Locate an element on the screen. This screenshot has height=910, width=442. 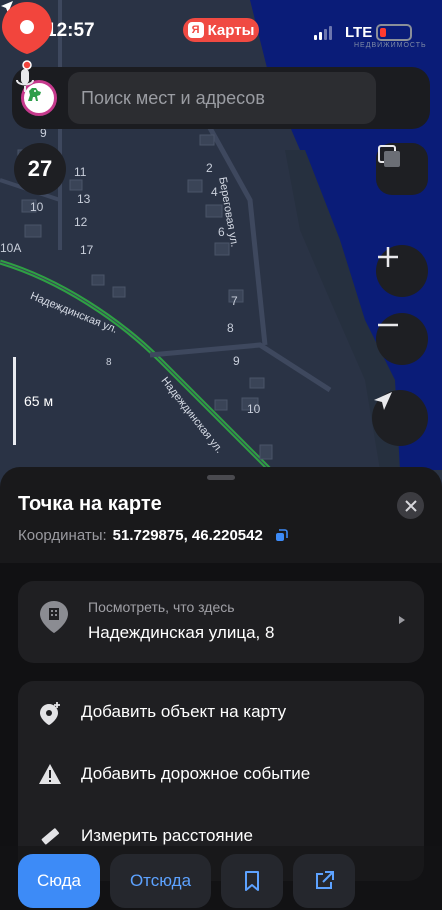
coordinates-value: 51.729875, 46.220542 is located at coordinates (188, 535).